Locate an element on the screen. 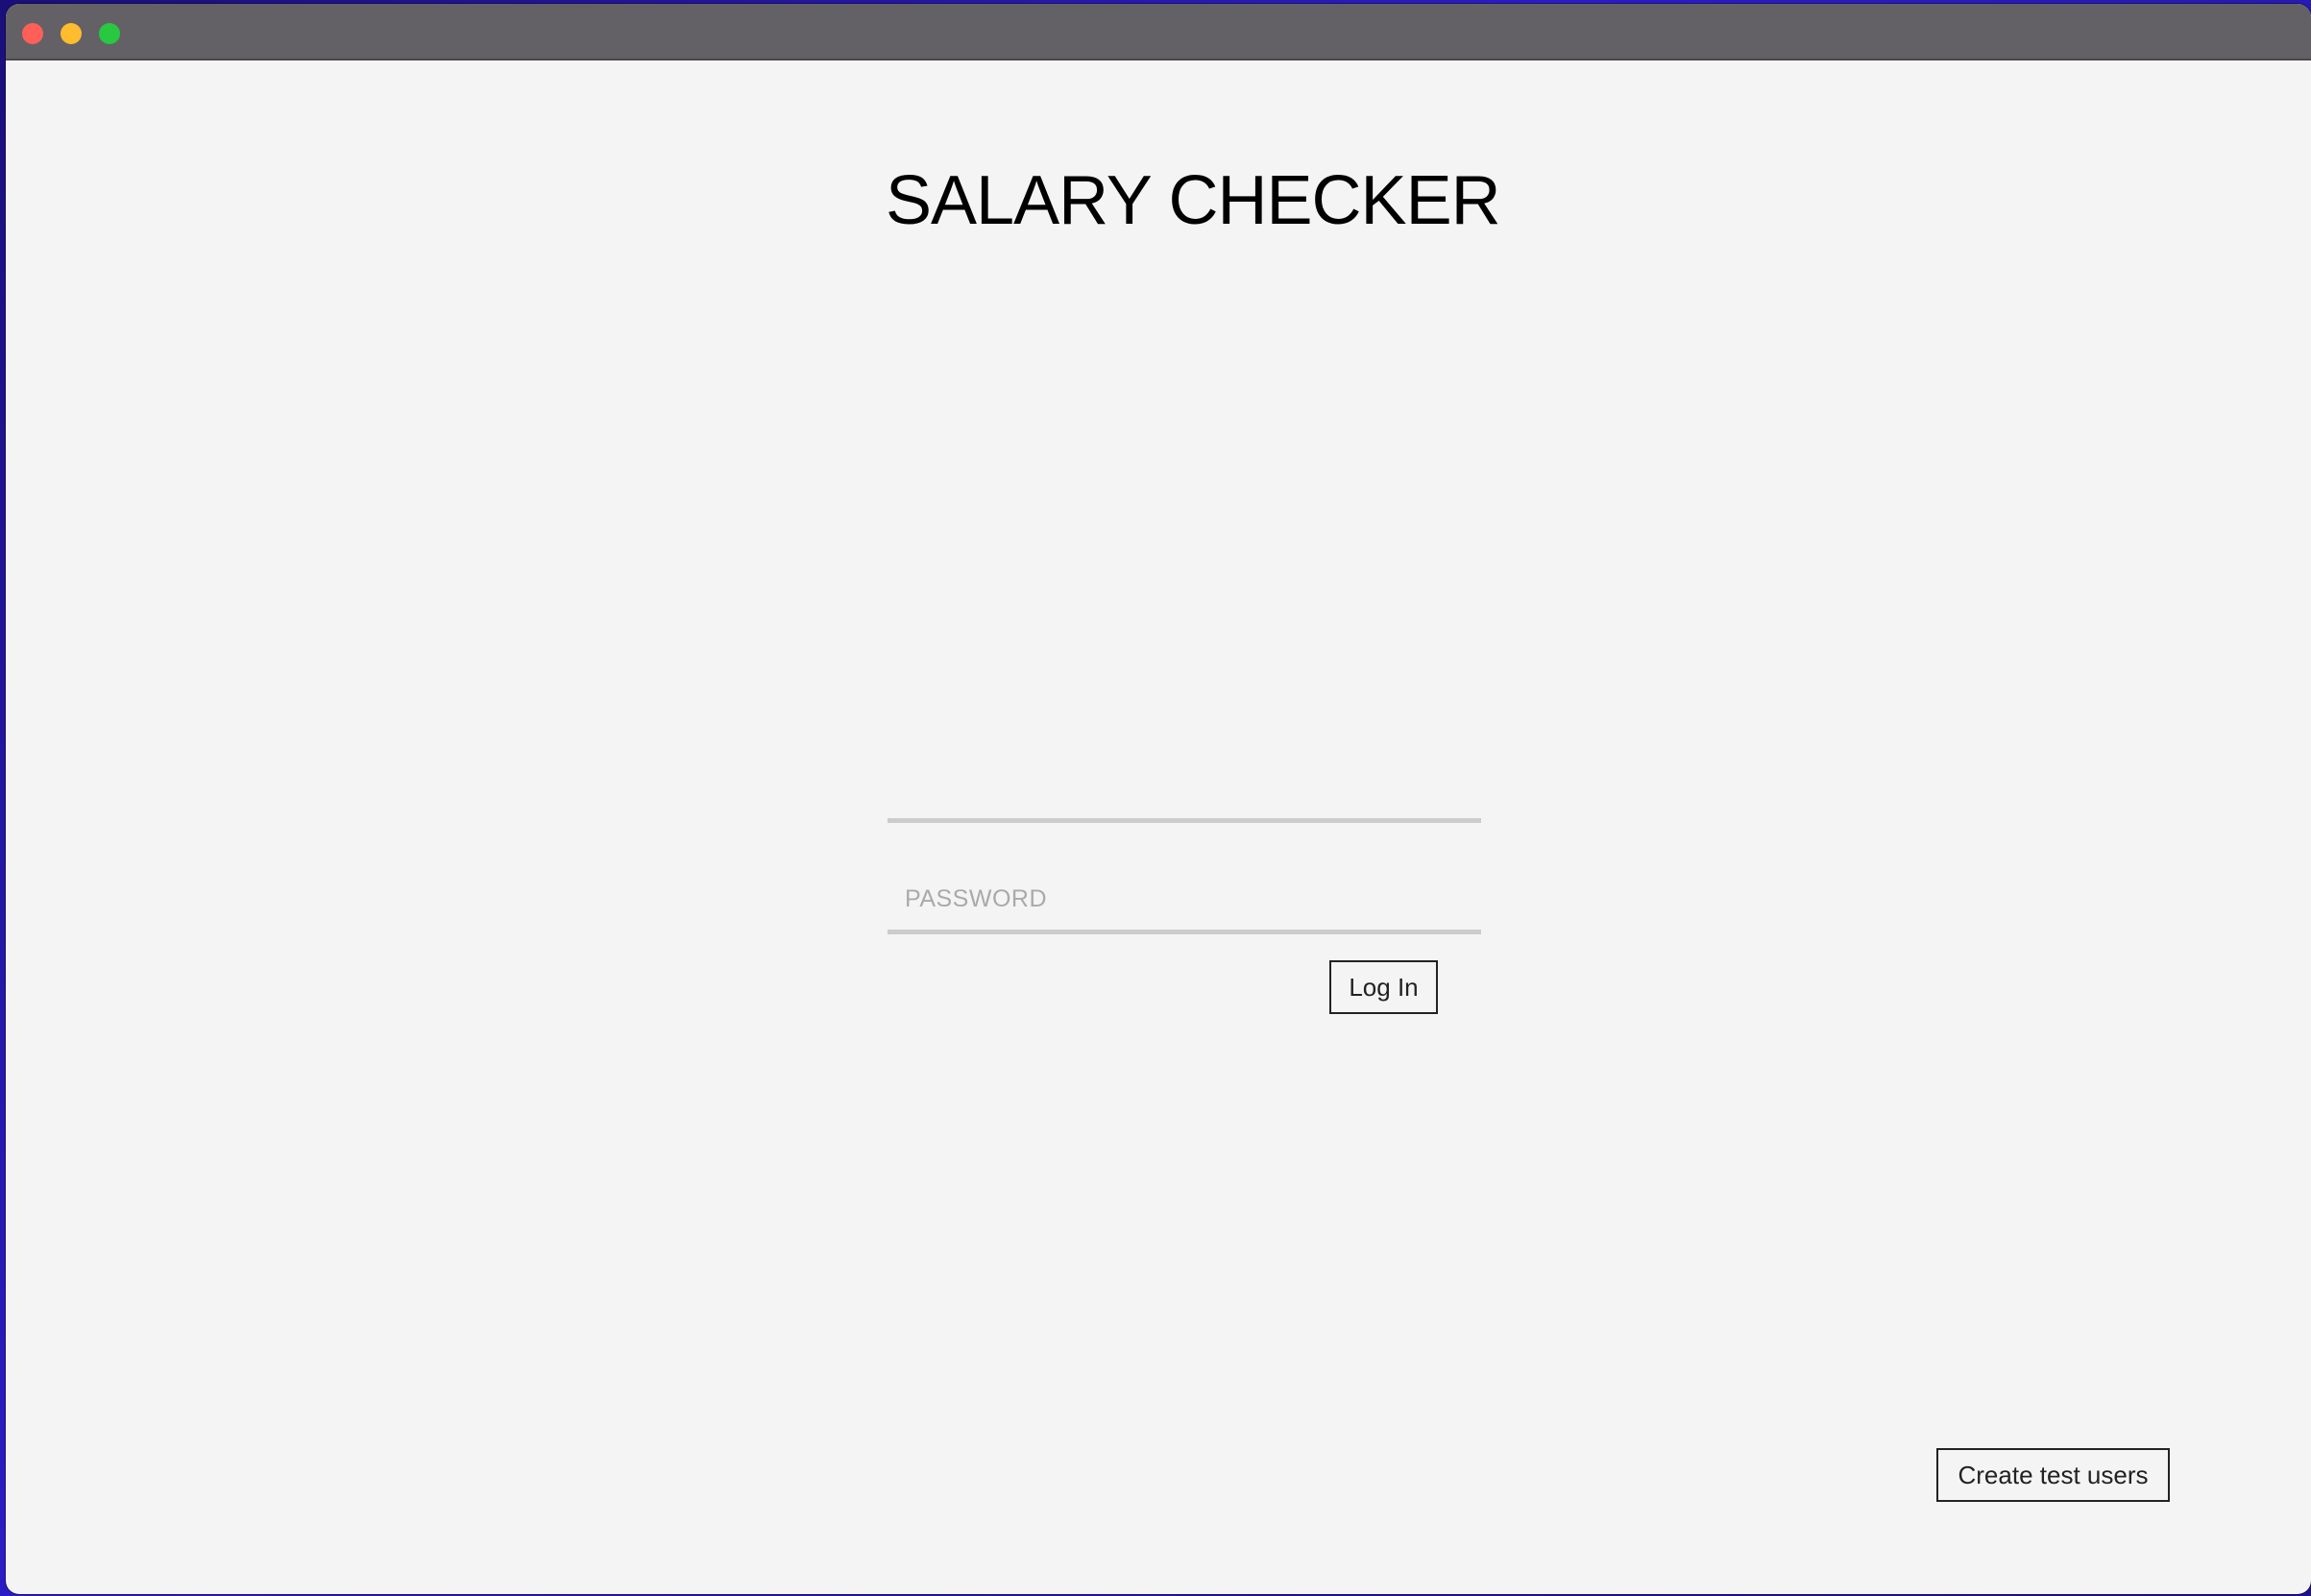 This screenshot has height=1596, width=2311. maximize-window-icon is located at coordinates (109, 33).